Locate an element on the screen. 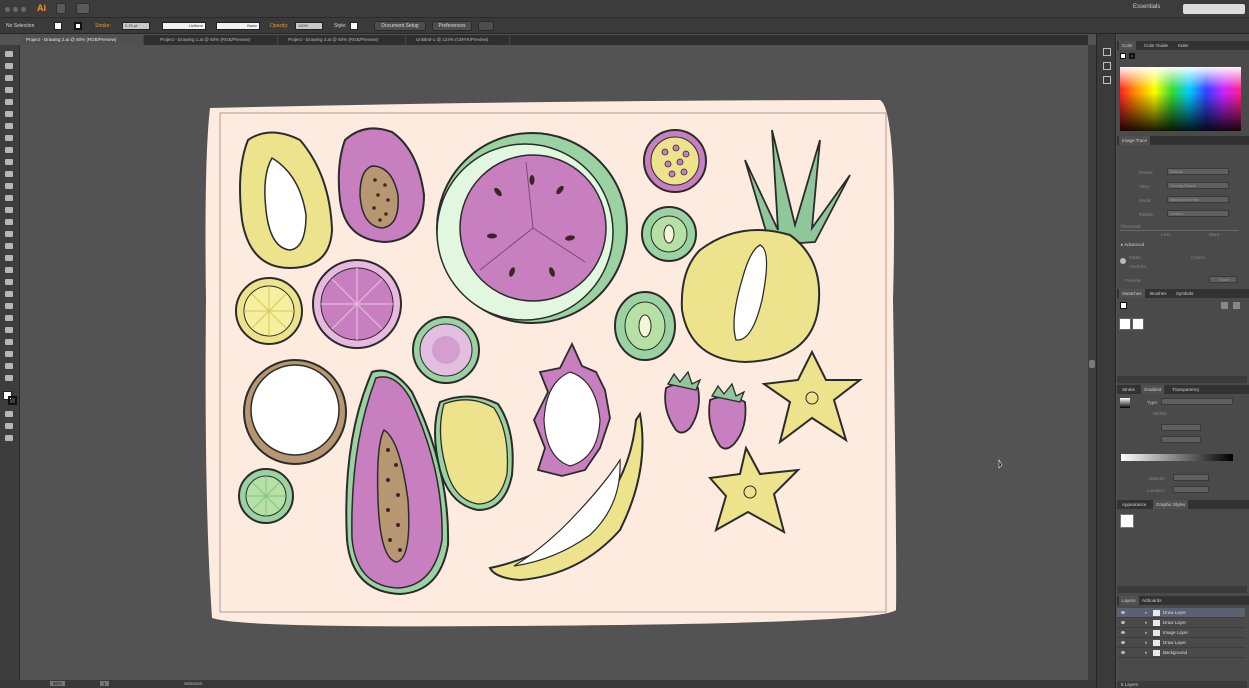 This screenshot has height=688, width=1249. swatch-fill-icon is located at coordinates (1123, 305).